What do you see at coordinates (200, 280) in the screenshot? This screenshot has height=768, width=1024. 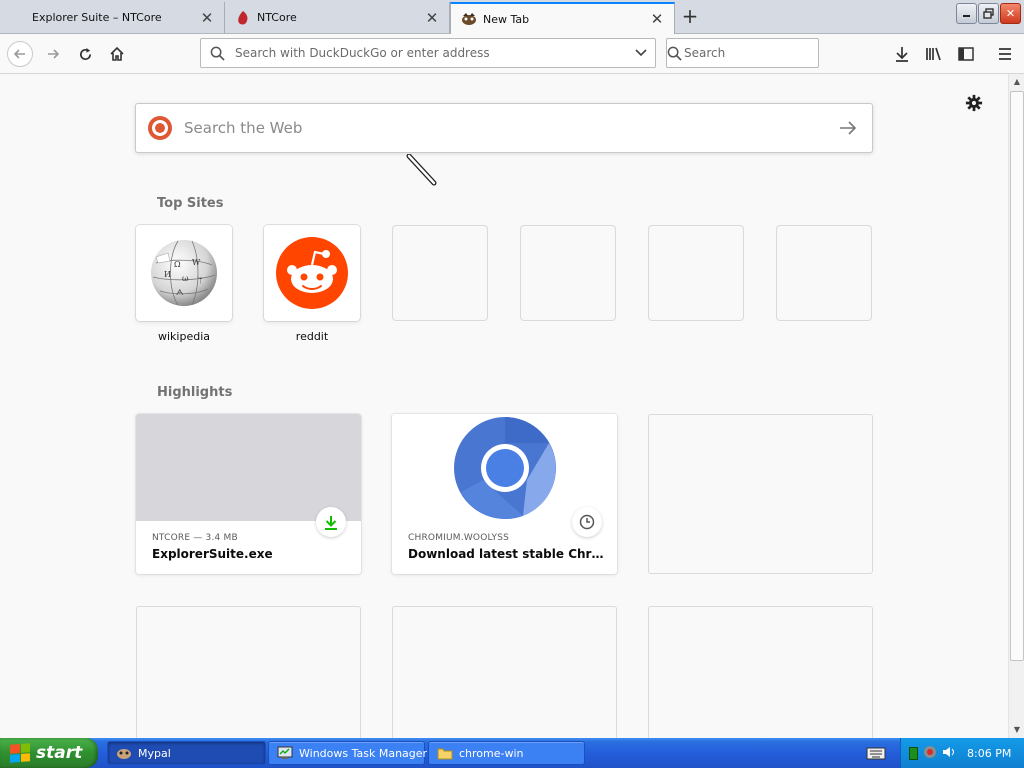 I see `svg-text: ᛘ` at bounding box center [200, 280].